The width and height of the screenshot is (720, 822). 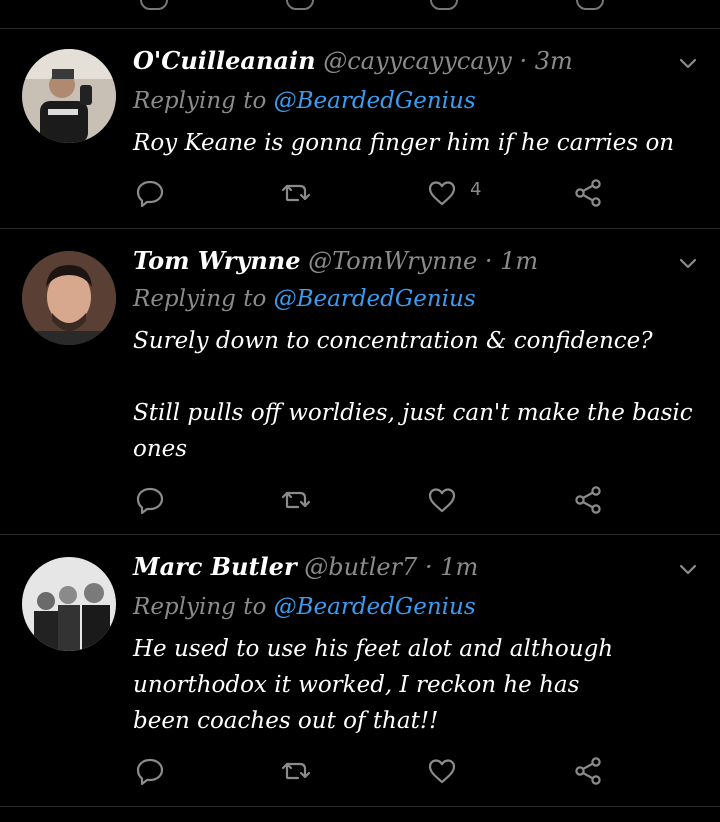 I want to click on previous-tweet-stub, so click(x=360, y=14).